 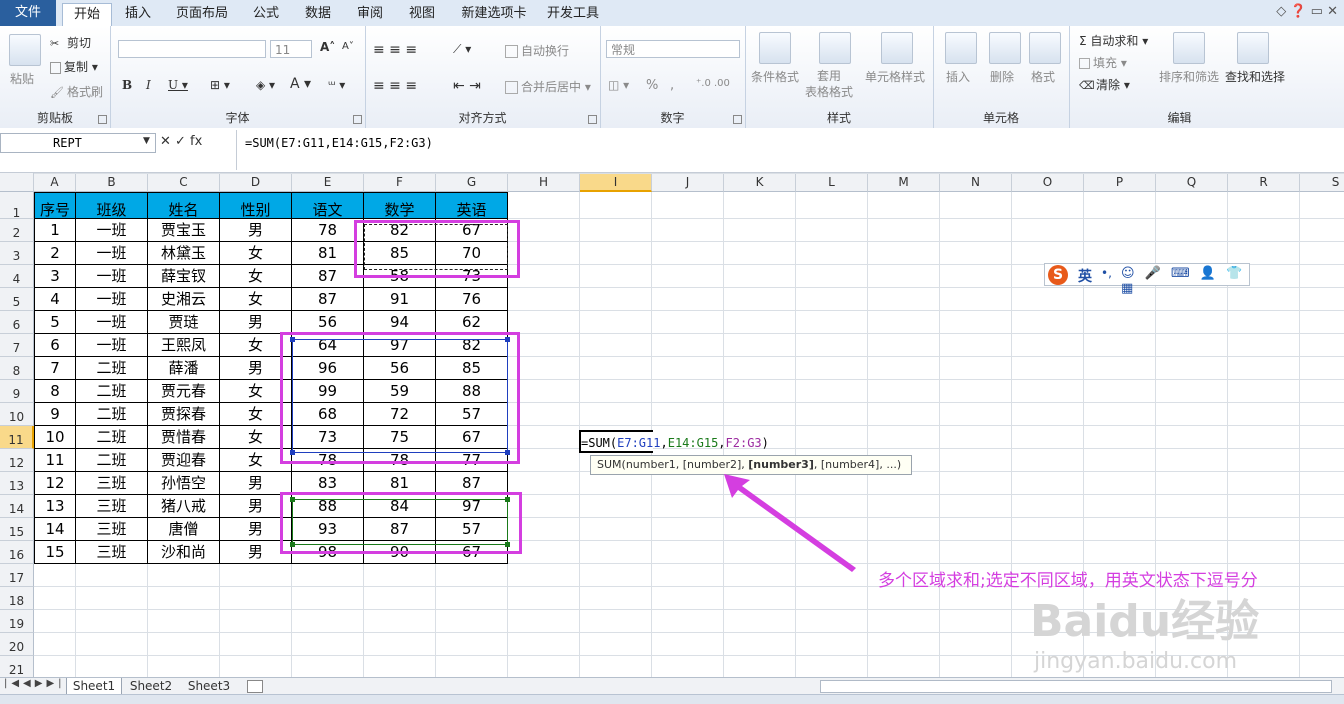 What do you see at coordinates (400, 322) in the screenshot?
I see `table-cell: 94` at bounding box center [400, 322].